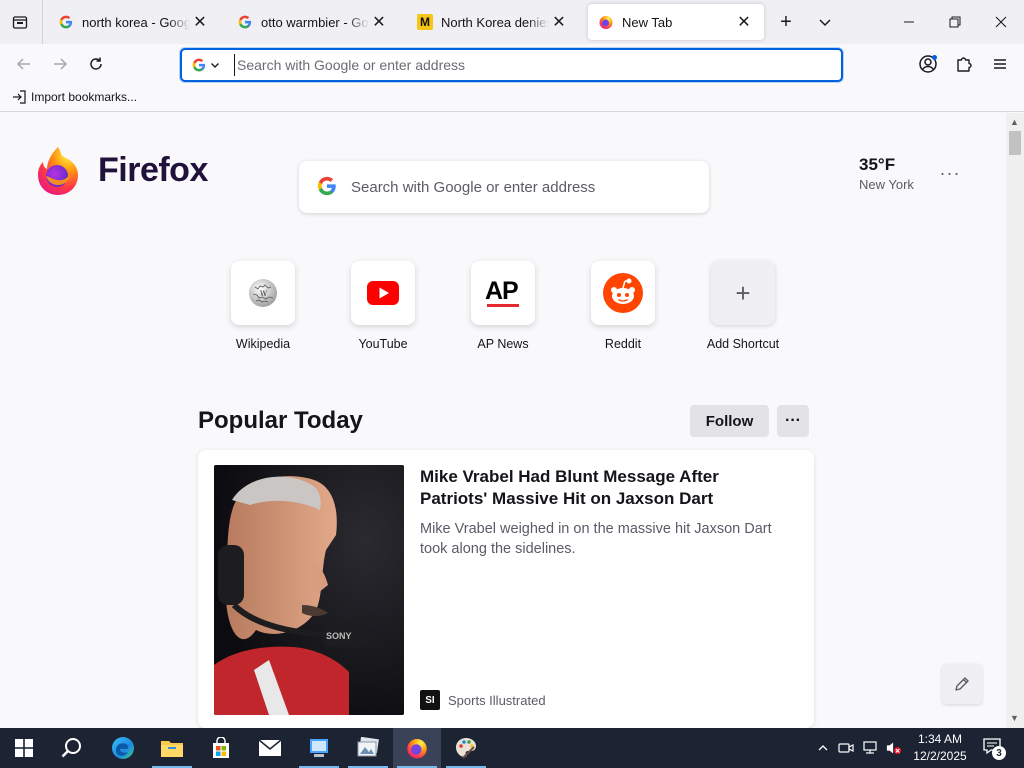 This screenshot has width=1024, height=768. Describe the element at coordinates (964, 64) in the screenshot. I see `extensions-button` at that location.